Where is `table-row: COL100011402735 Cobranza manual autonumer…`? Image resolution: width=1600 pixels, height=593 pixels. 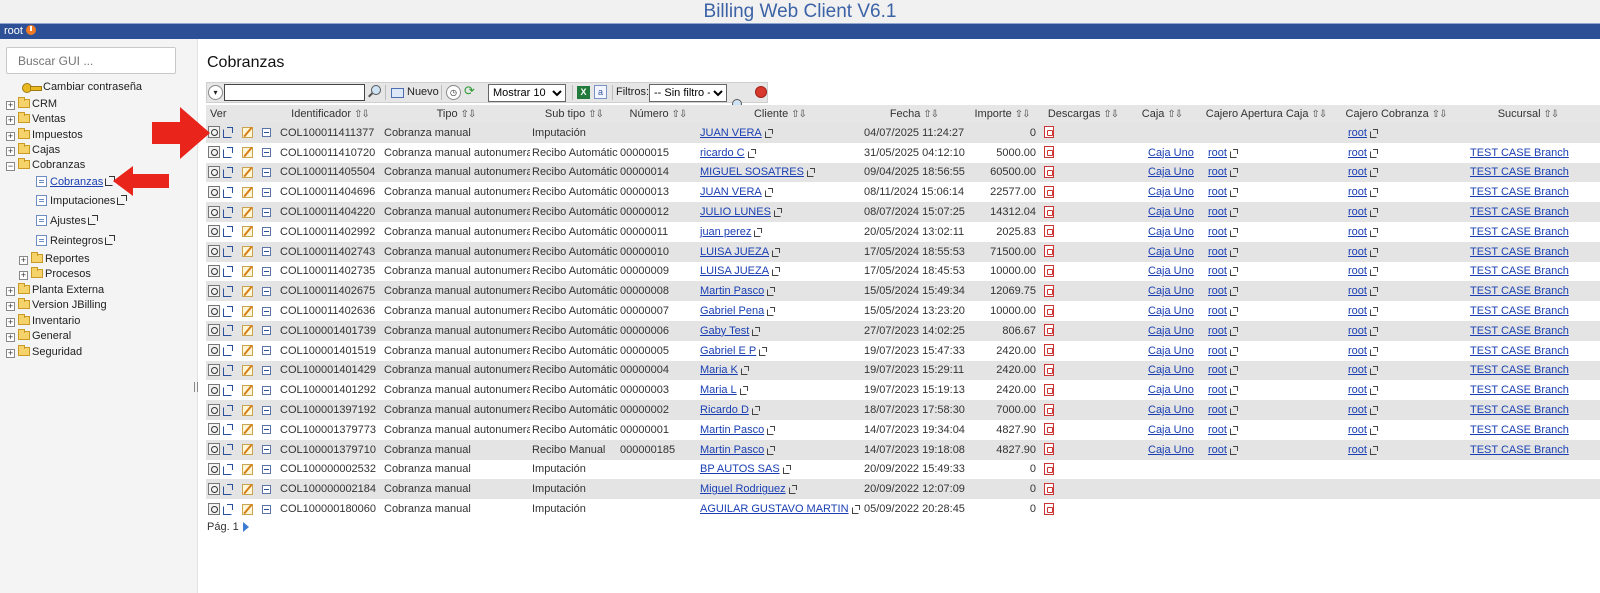
table-row: COL100011402735 Cobranza manual autonumer… is located at coordinates (903, 272).